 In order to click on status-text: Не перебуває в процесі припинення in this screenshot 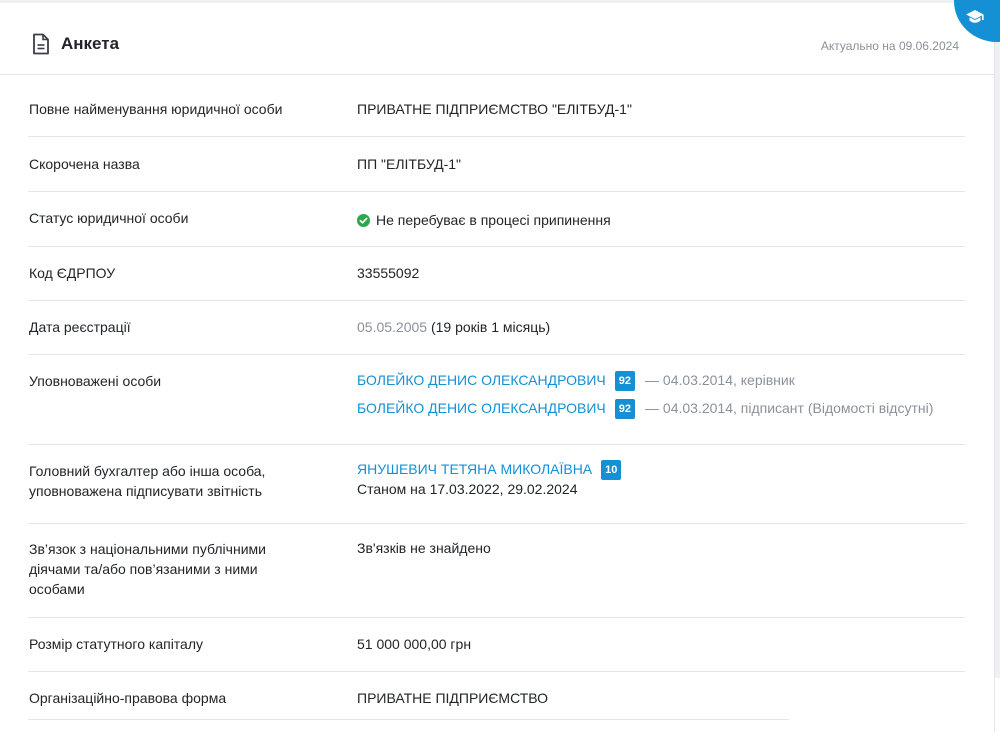, I will do `click(493, 220)`.